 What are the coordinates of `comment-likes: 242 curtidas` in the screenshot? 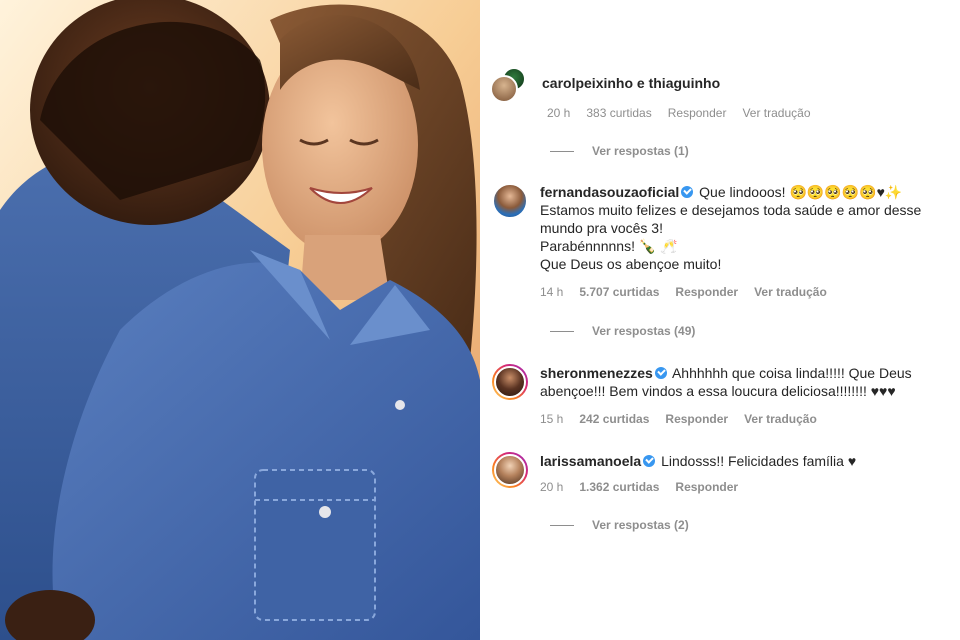 It's located at (614, 419).